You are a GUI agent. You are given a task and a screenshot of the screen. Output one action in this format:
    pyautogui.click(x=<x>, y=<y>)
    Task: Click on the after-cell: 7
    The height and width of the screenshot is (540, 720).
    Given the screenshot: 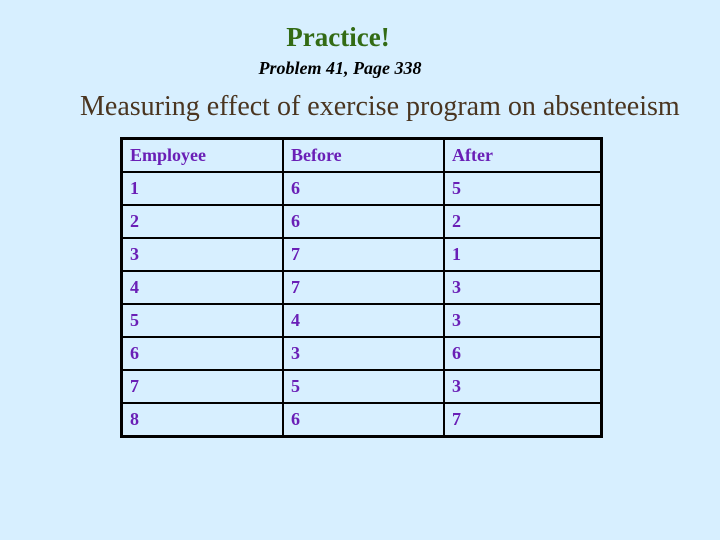 What is the action you would take?
    pyautogui.click(x=523, y=420)
    